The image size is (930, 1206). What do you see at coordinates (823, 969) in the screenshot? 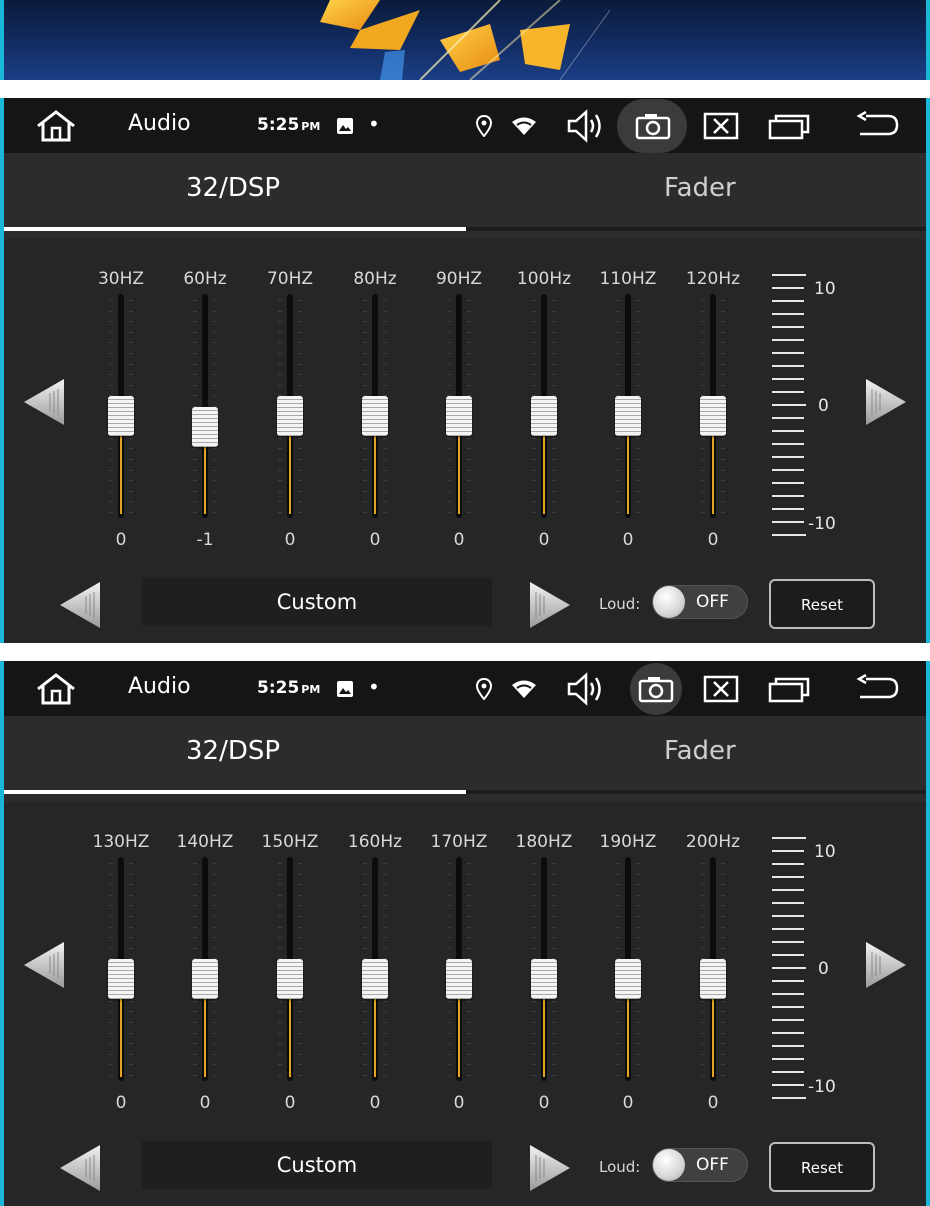
I see `scale-mid-label: 0` at bounding box center [823, 969].